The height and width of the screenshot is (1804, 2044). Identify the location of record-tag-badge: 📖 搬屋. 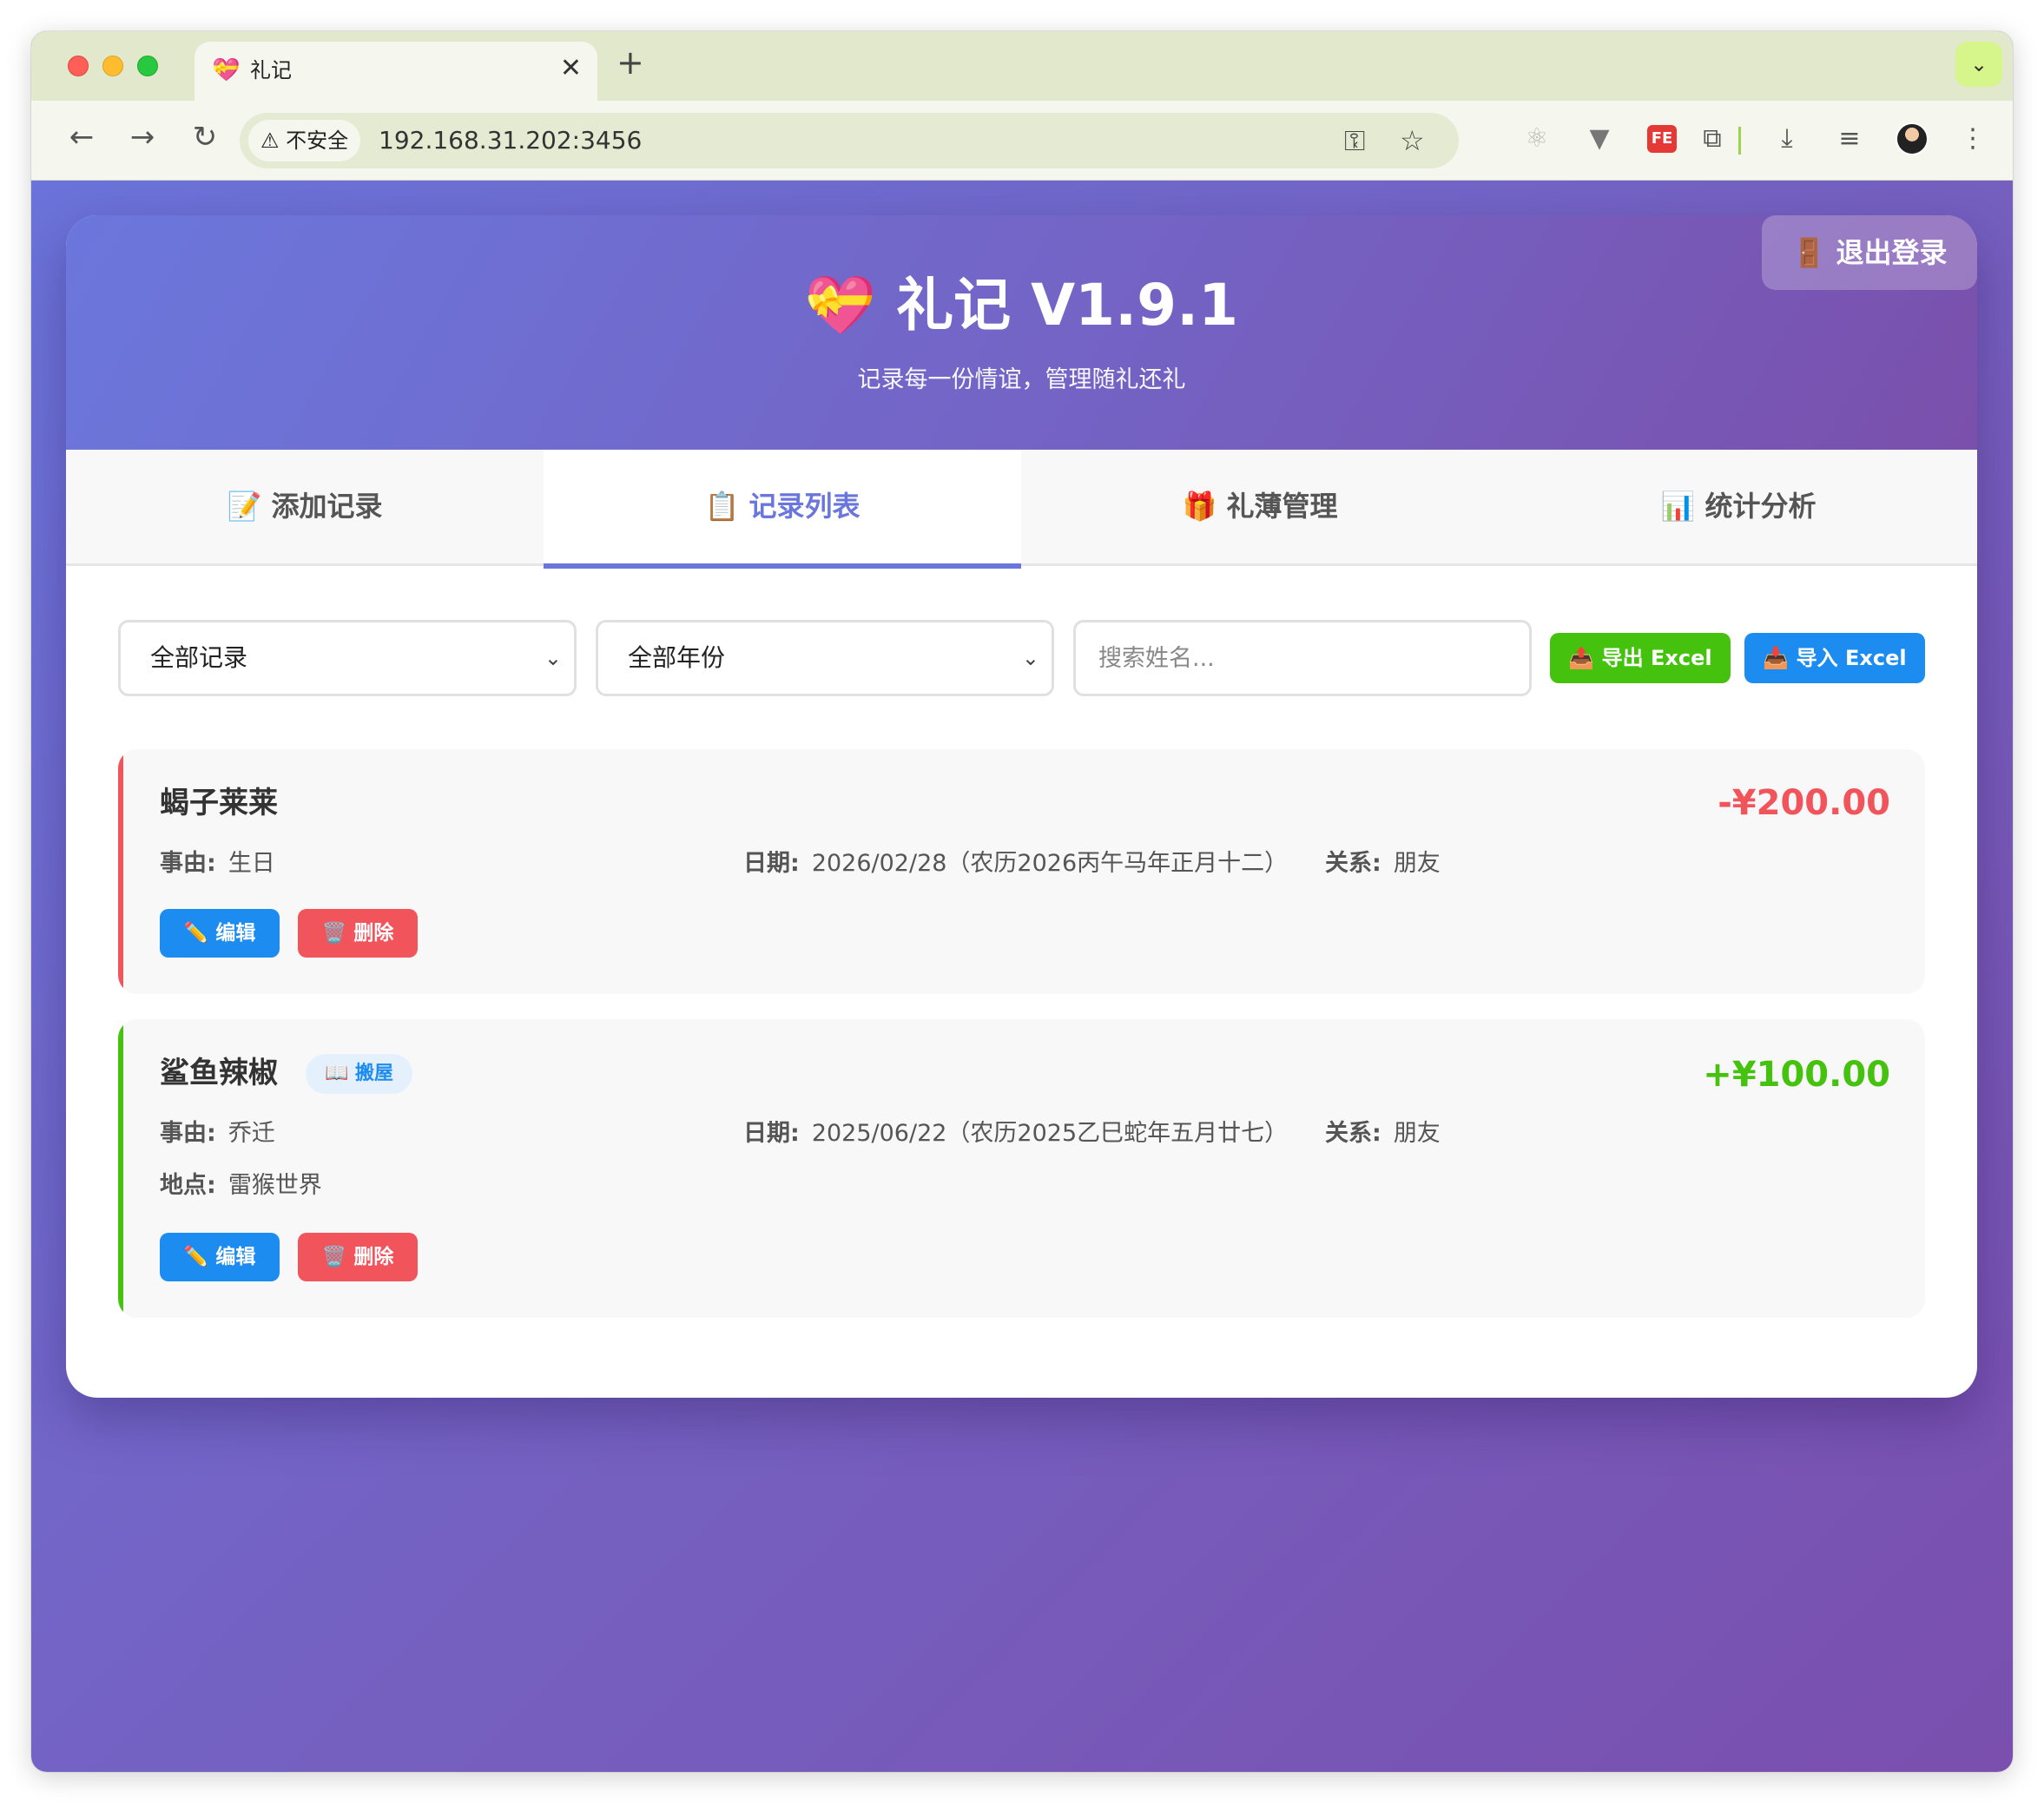
(359, 1074).